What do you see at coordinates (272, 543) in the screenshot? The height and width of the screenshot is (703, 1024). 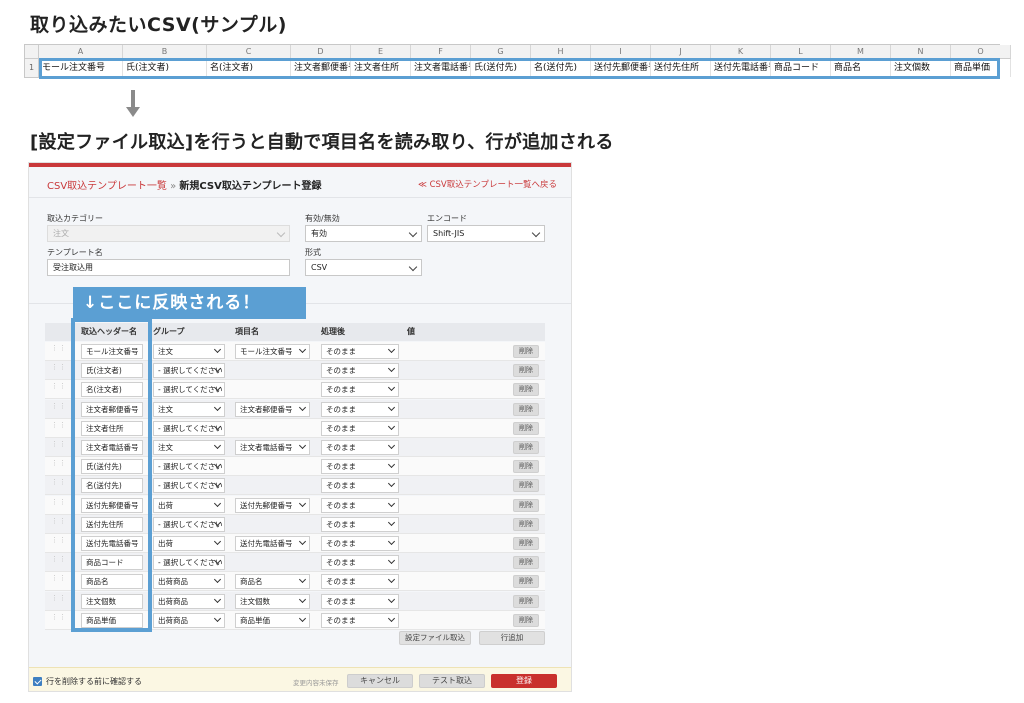 I see `item-select: 送付先電話番号` at bounding box center [272, 543].